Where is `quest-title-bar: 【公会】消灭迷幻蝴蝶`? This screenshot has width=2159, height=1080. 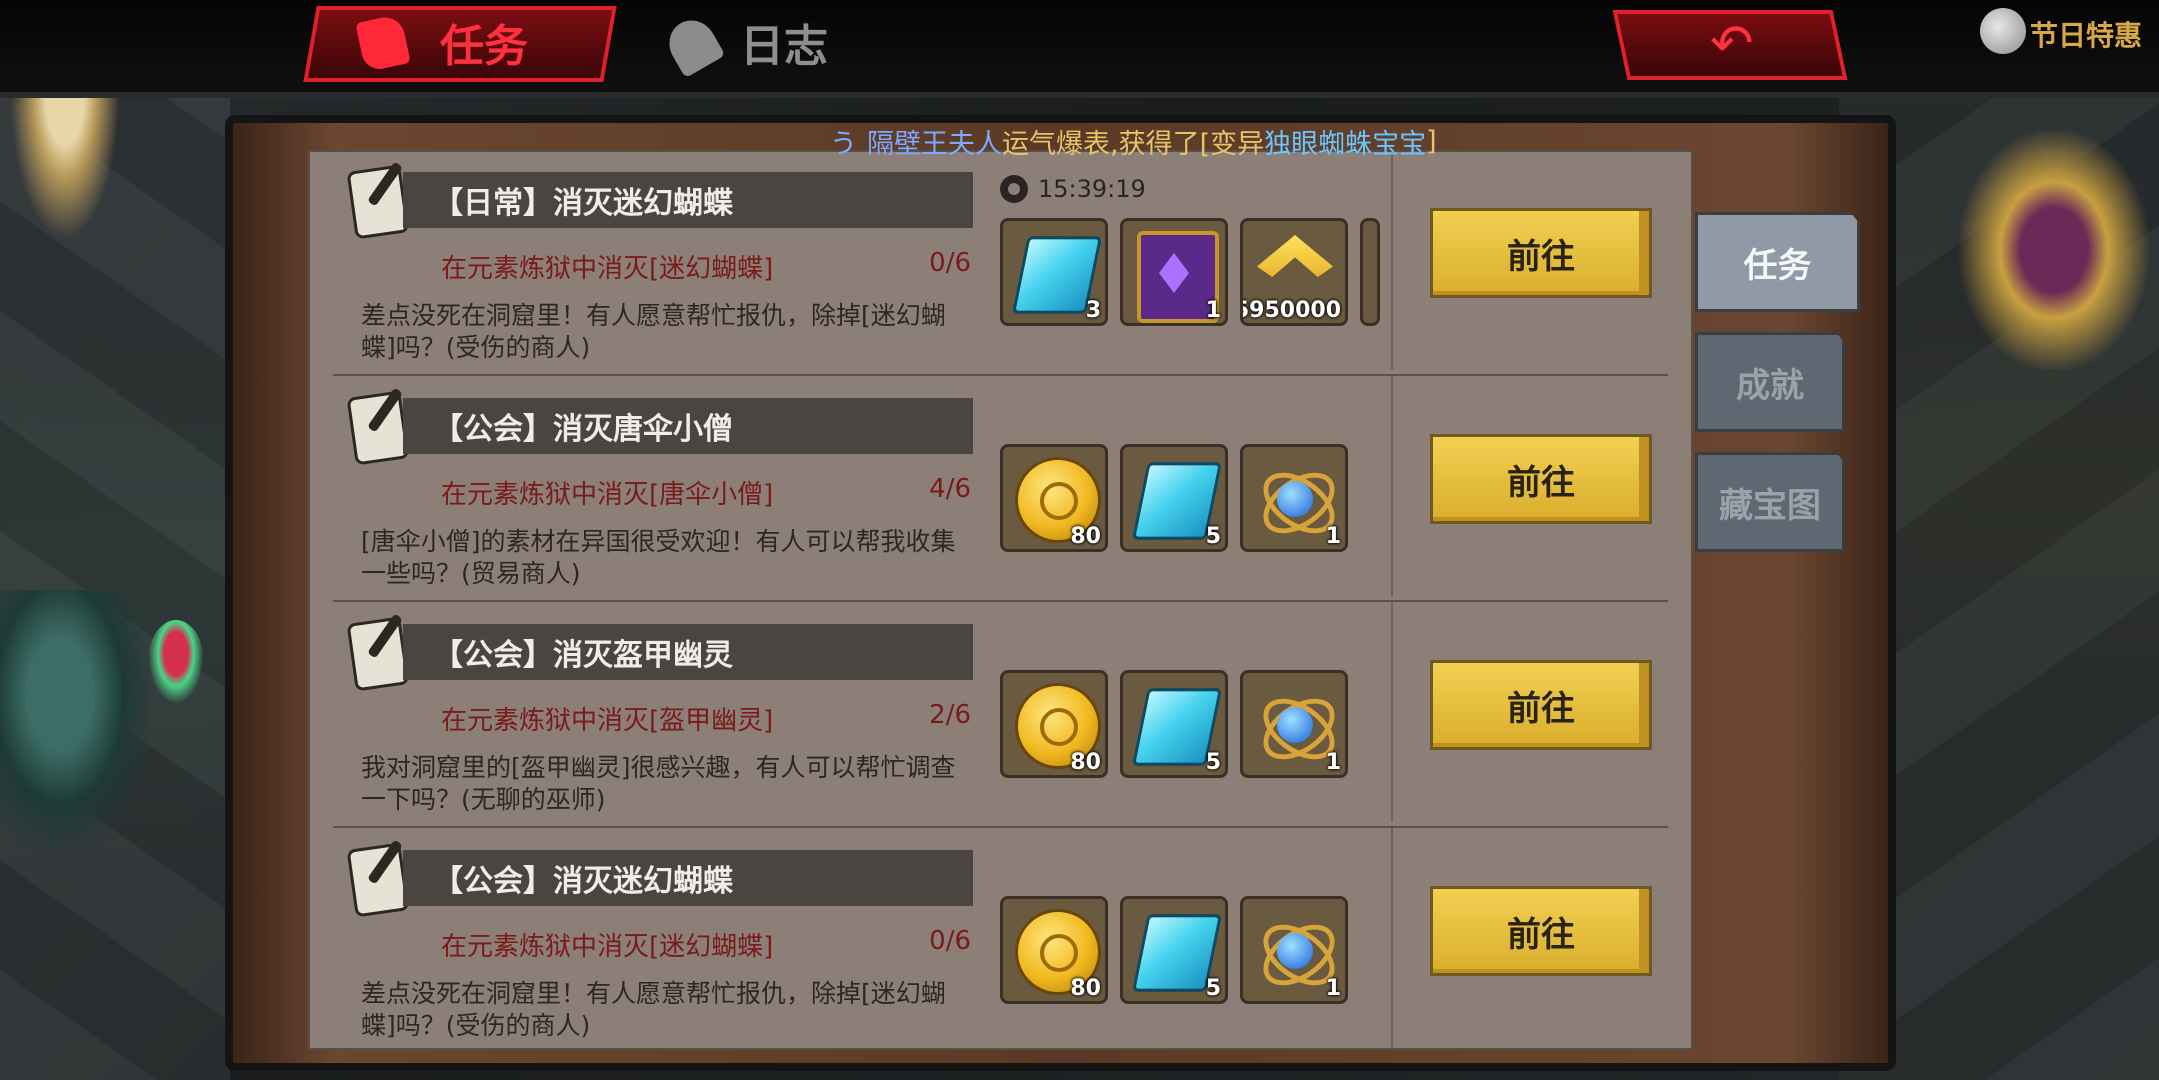
quest-title-bar: 【公会】消灭迷幻蝴蝶 is located at coordinates (688, 878).